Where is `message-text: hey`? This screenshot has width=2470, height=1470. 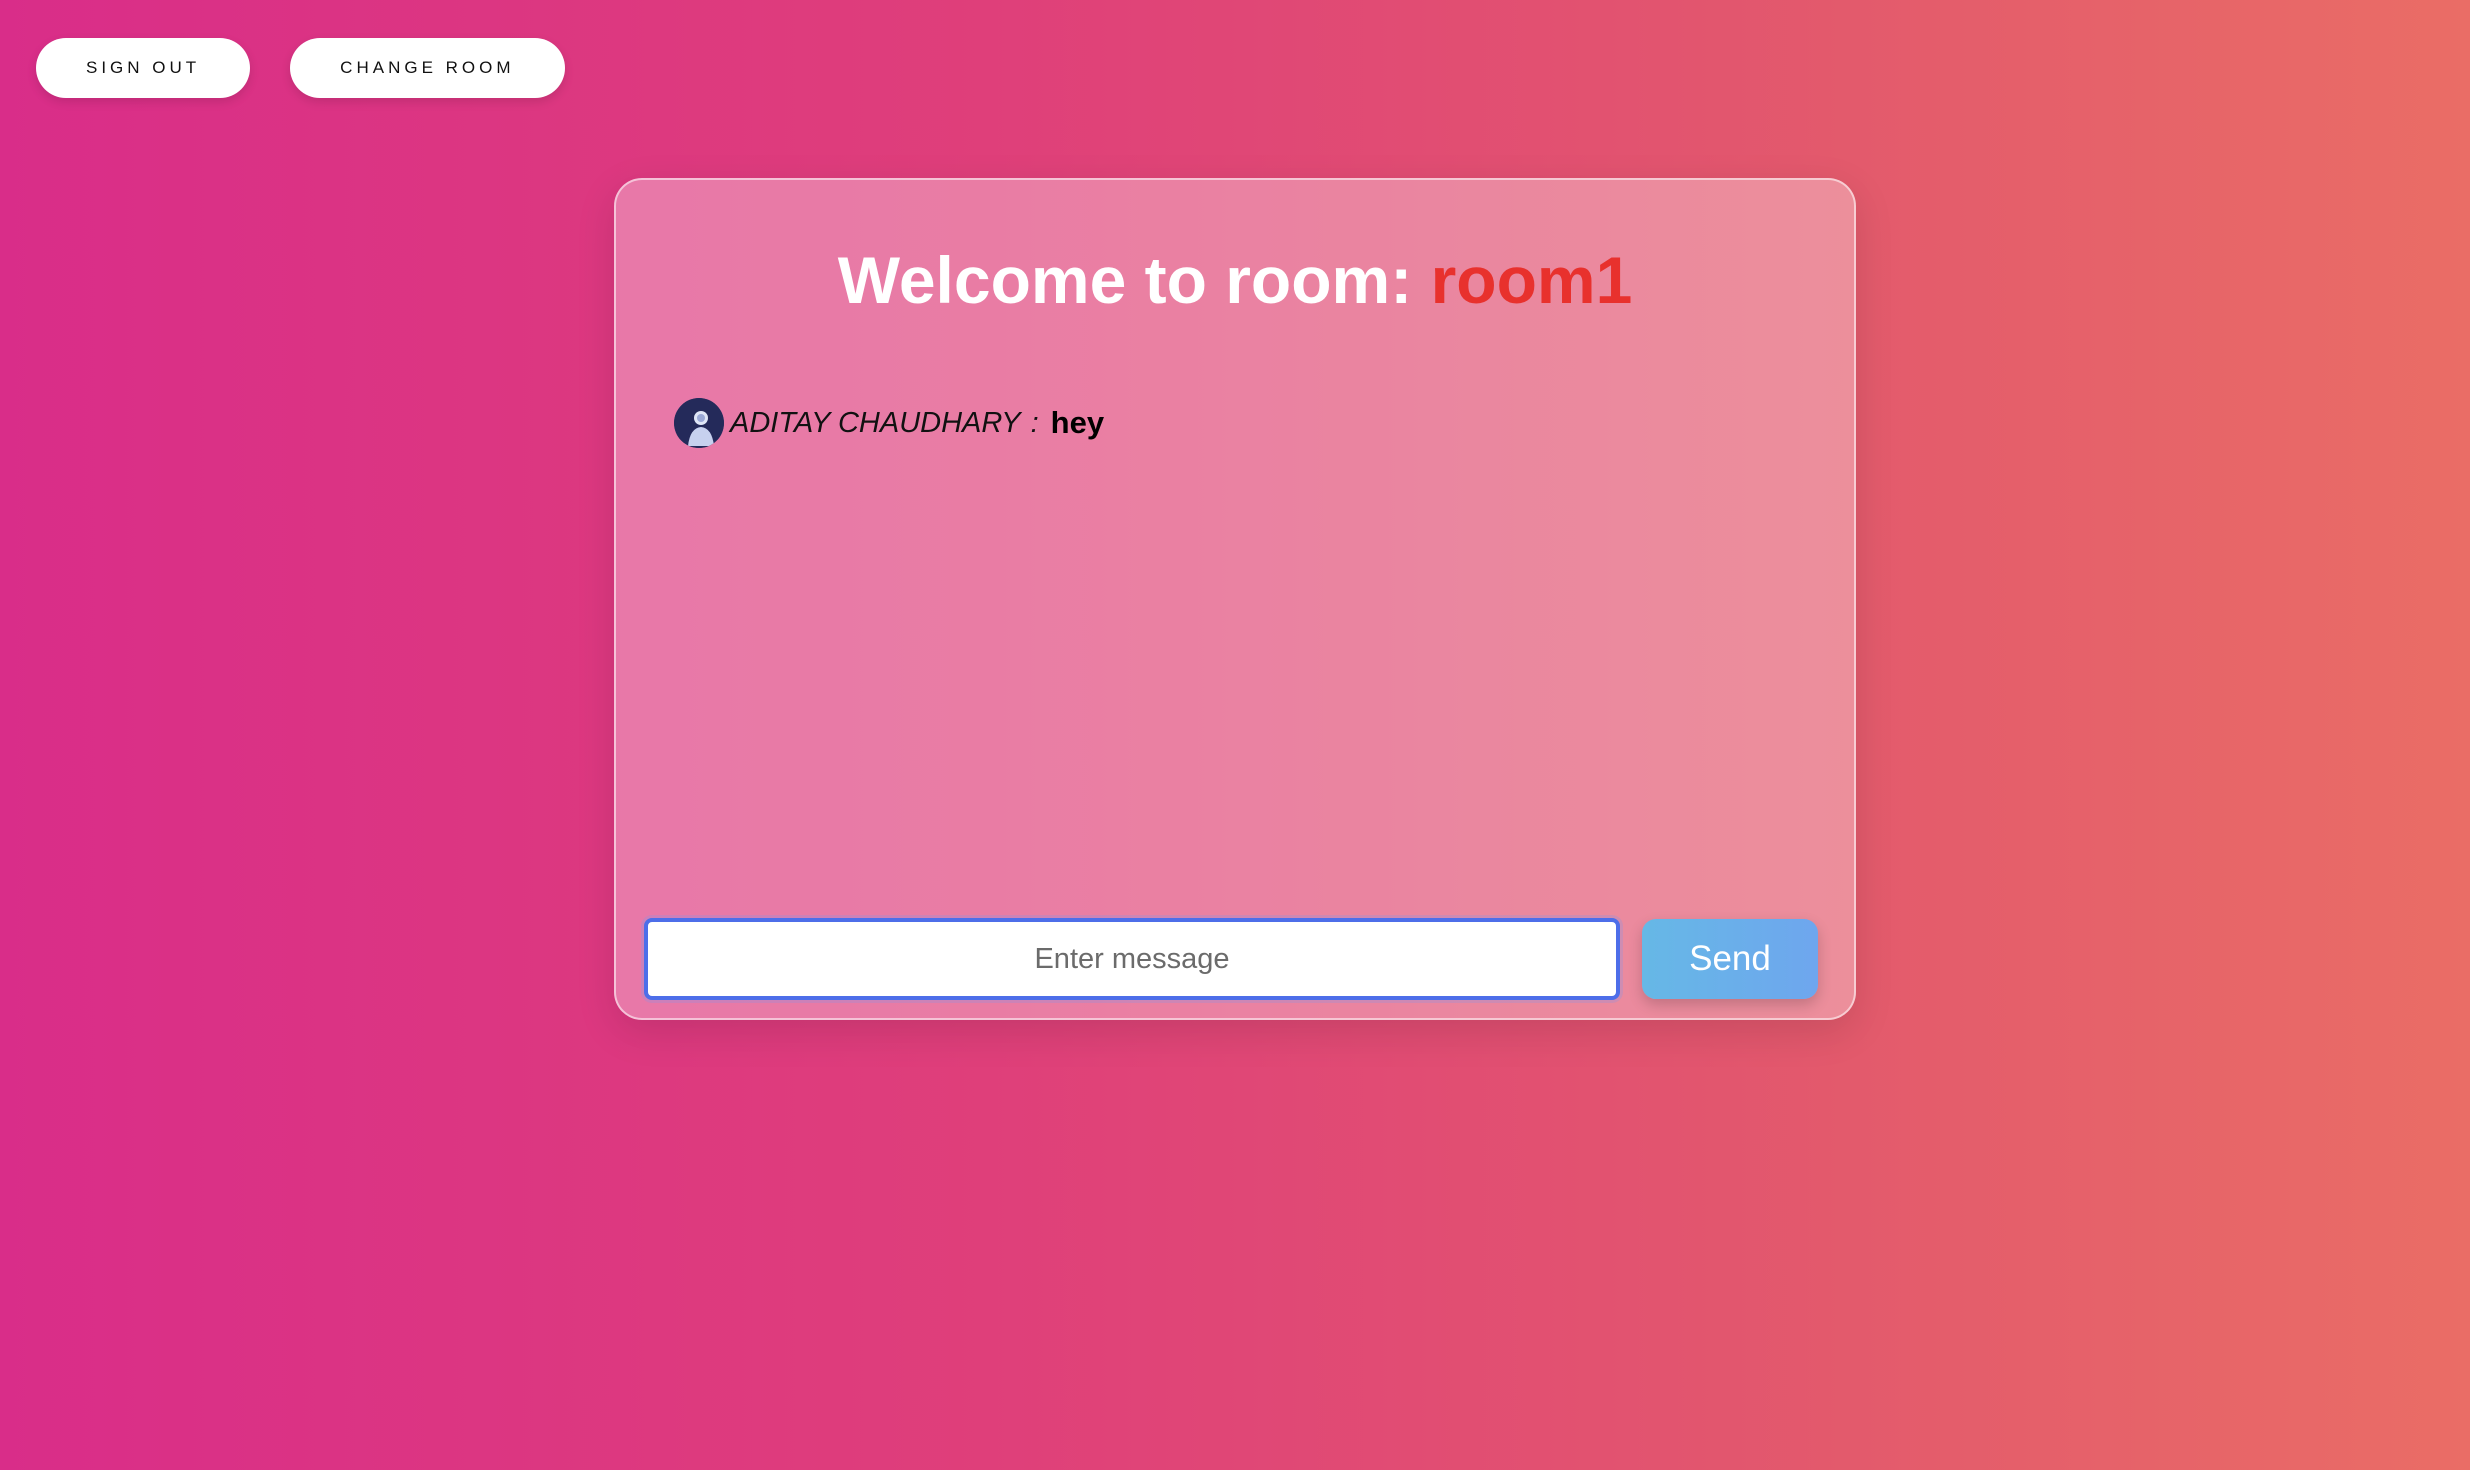
message-text: hey is located at coordinates (1077, 422).